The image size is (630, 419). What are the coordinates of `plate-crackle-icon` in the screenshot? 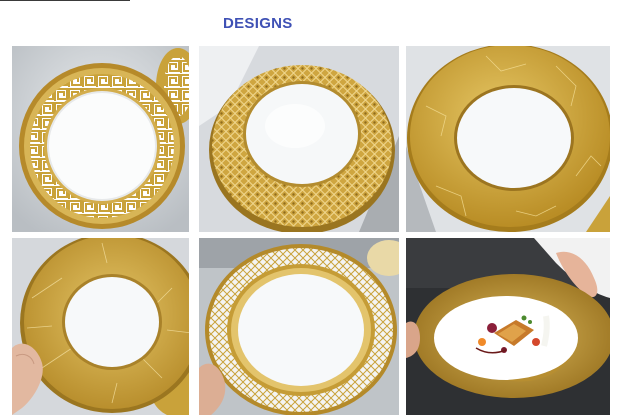 It's located at (508, 139).